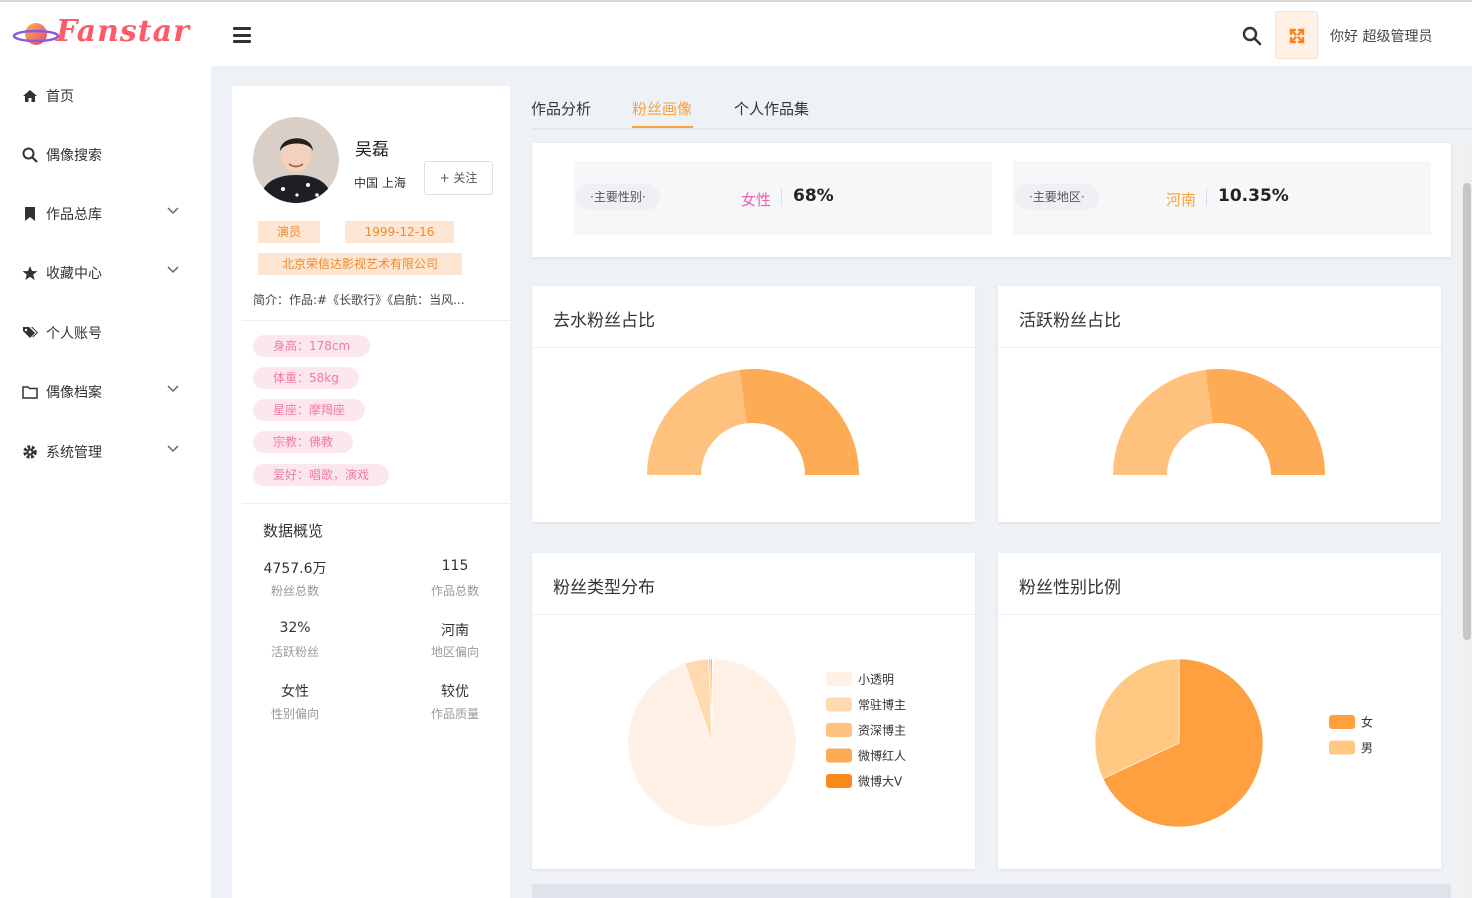 The width and height of the screenshot is (1472, 898). Describe the element at coordinates (30, 273) in the screenshot. I see `star-icon` at that location.